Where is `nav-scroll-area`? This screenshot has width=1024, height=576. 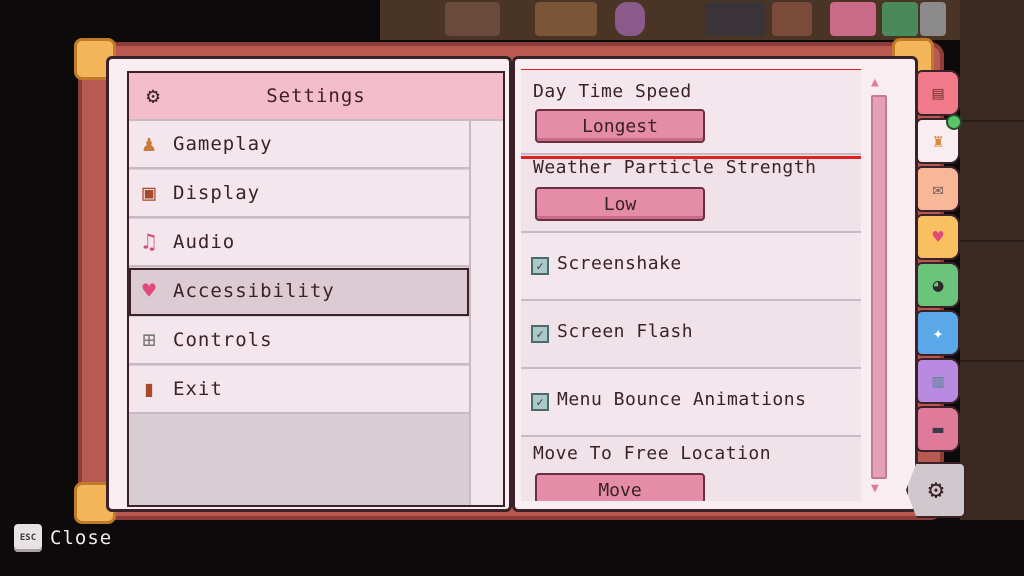 nav-scroll-area is located at coordinates (486, 313).